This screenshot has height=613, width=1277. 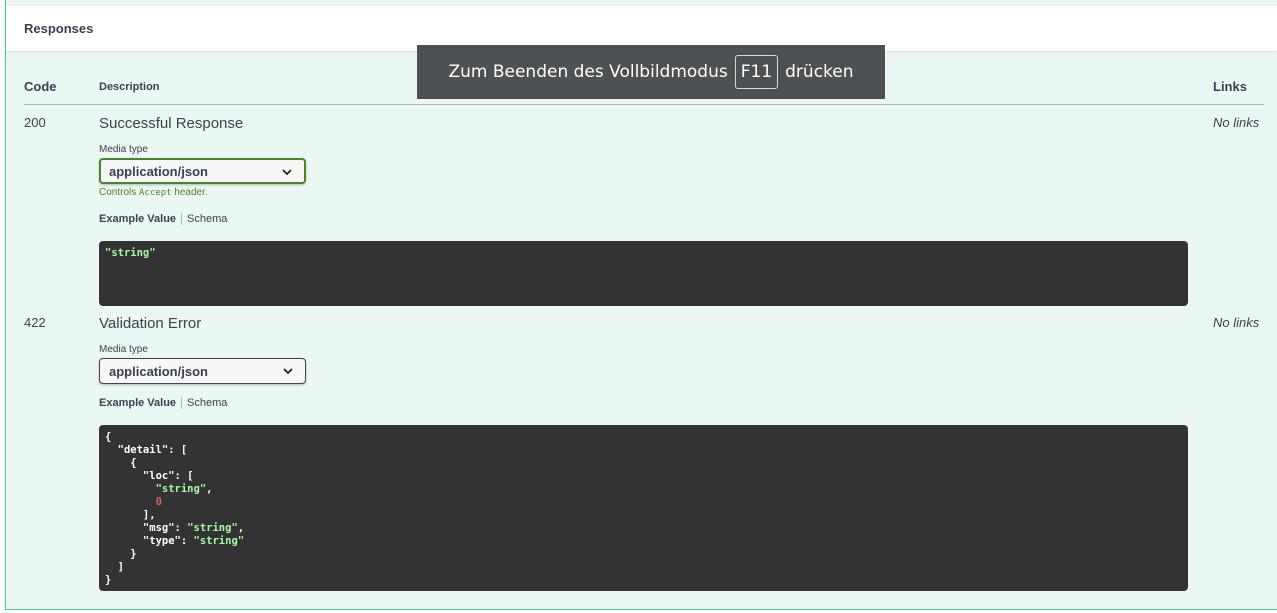 I want to click on column-header-links: Links, so click(x=1230, y=86).